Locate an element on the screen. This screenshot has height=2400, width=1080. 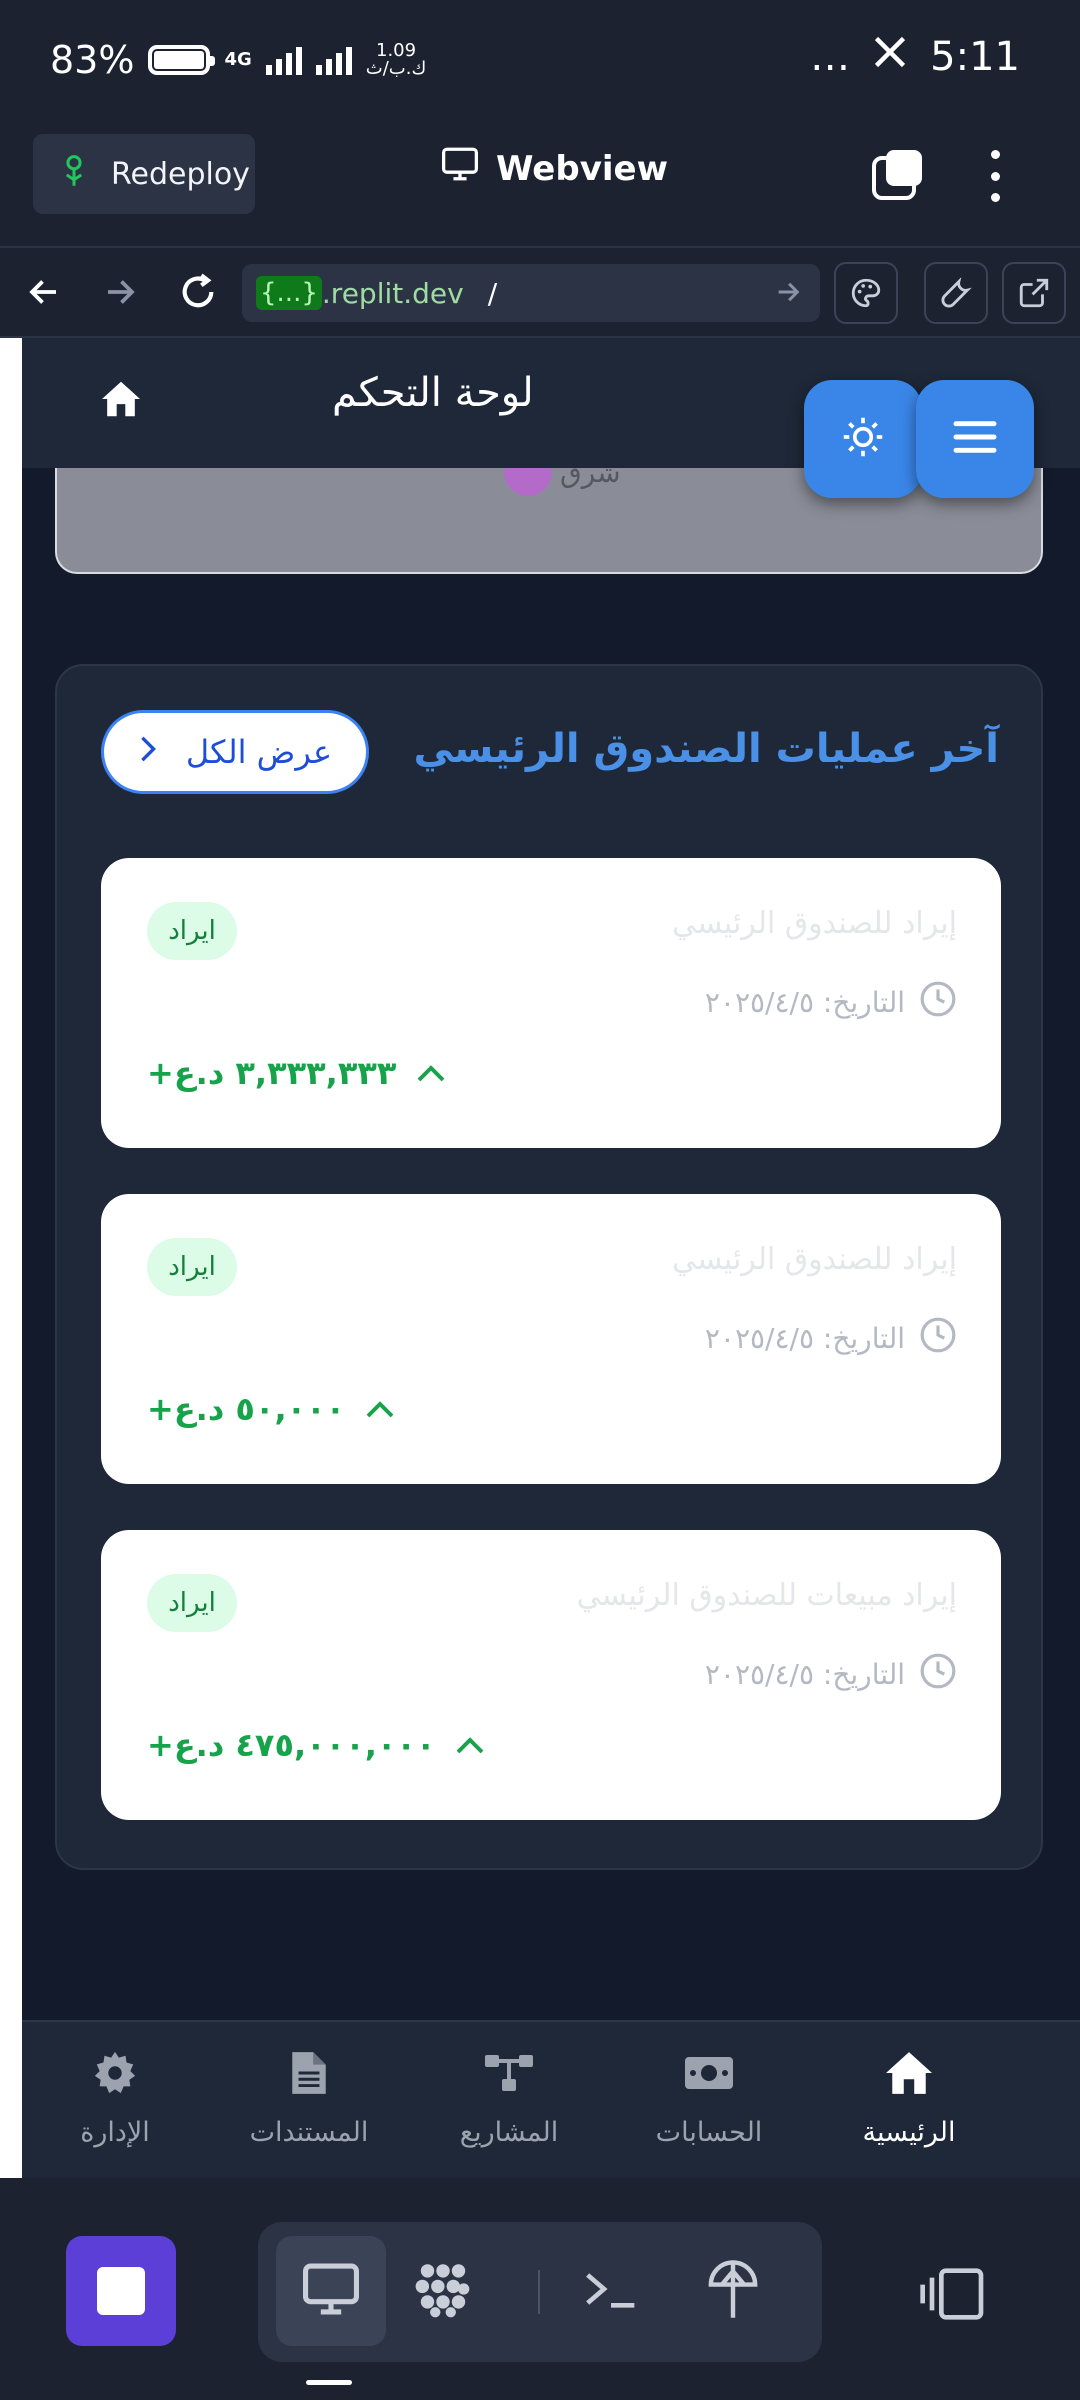
more-menu-icon is located at coordinates (995, 176).